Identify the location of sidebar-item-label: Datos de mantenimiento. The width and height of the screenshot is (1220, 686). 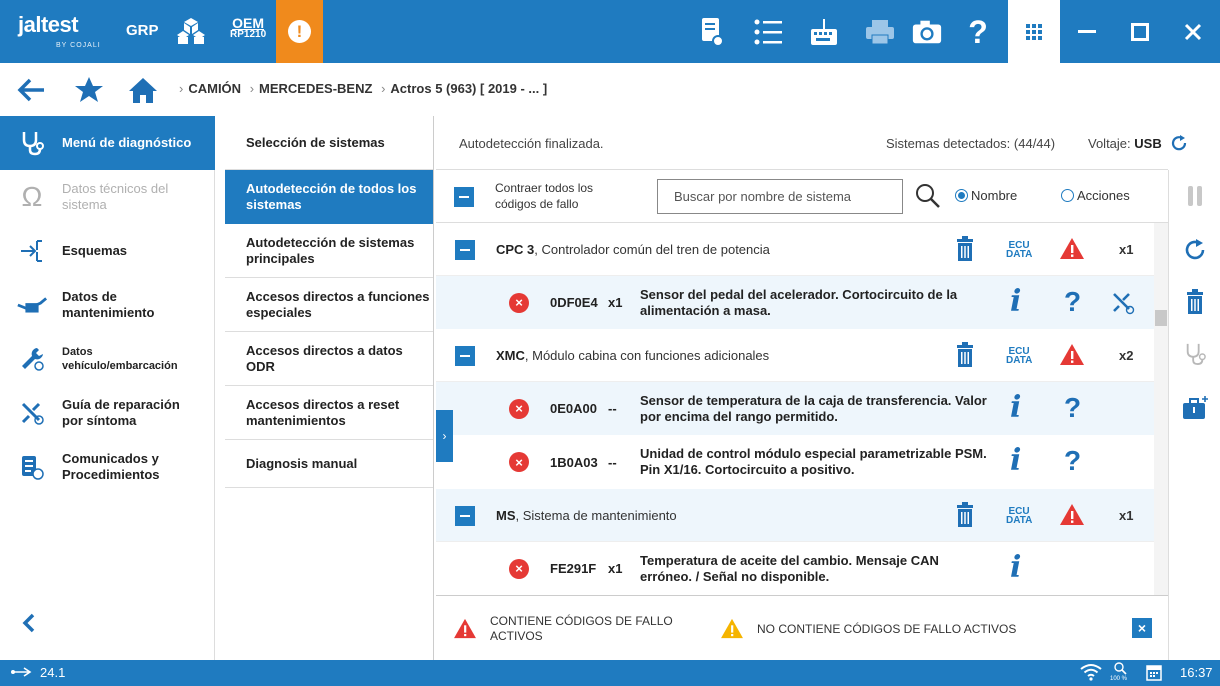
(108, 304).